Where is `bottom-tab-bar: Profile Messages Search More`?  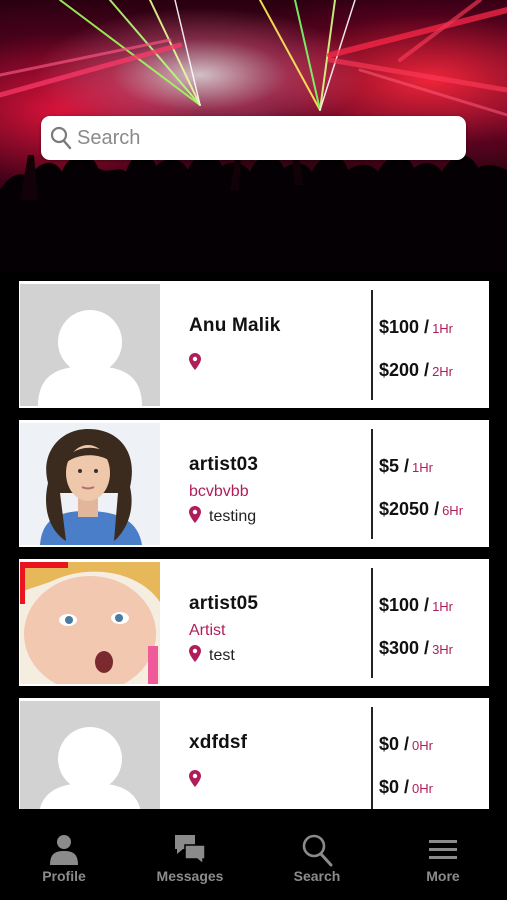 bottom-tab-bar: Profile Messages Search More is located at coordinates (253, 854).